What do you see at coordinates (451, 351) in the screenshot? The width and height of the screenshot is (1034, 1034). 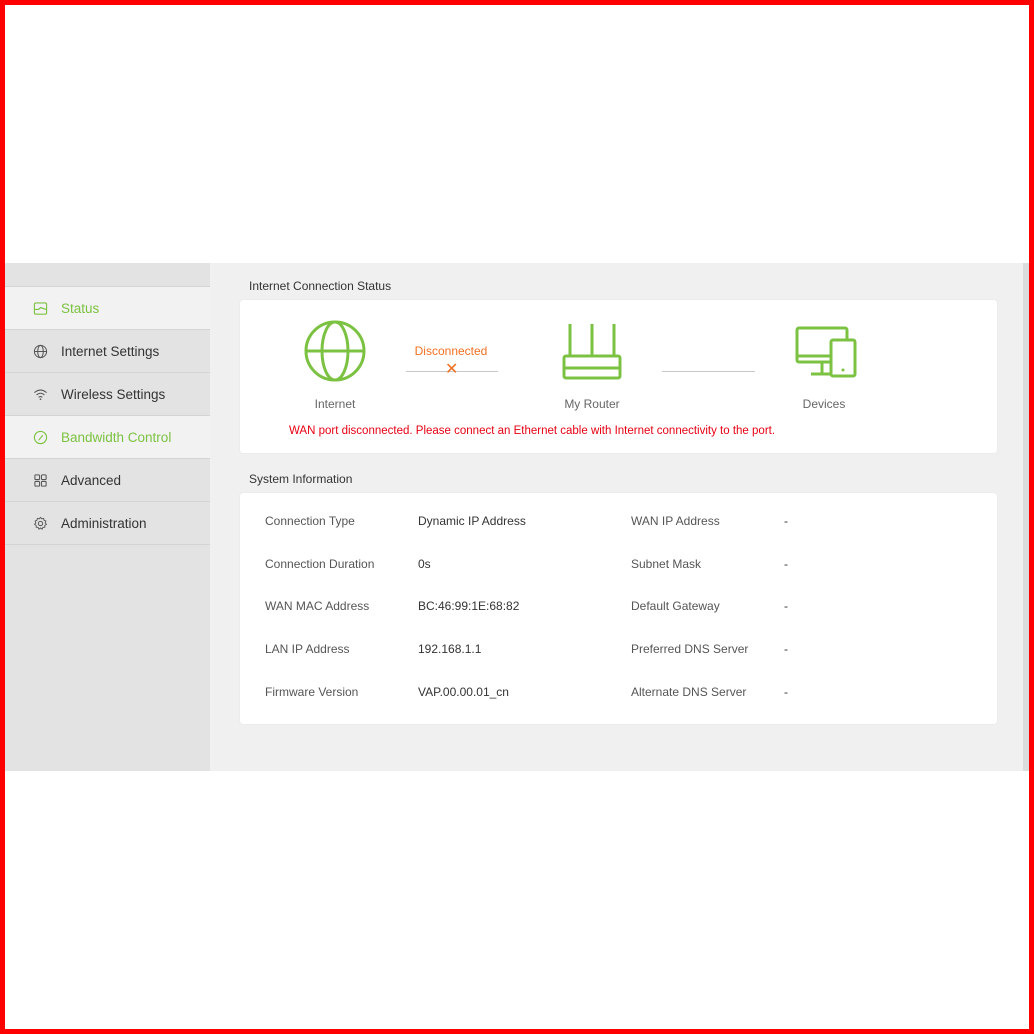 I see `disconnected-status: Disconnected` at bounding box center [451, 351].